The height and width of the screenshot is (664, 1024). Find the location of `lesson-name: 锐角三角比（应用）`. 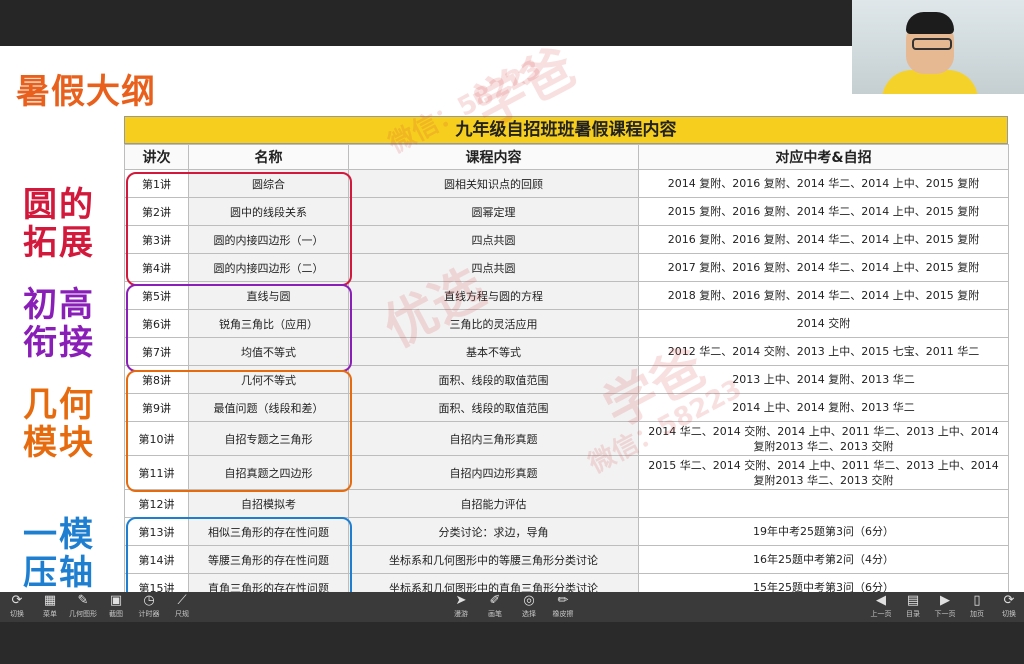

lesson-name: 锐角三角比（应用） is located at coordinates (268, 323).